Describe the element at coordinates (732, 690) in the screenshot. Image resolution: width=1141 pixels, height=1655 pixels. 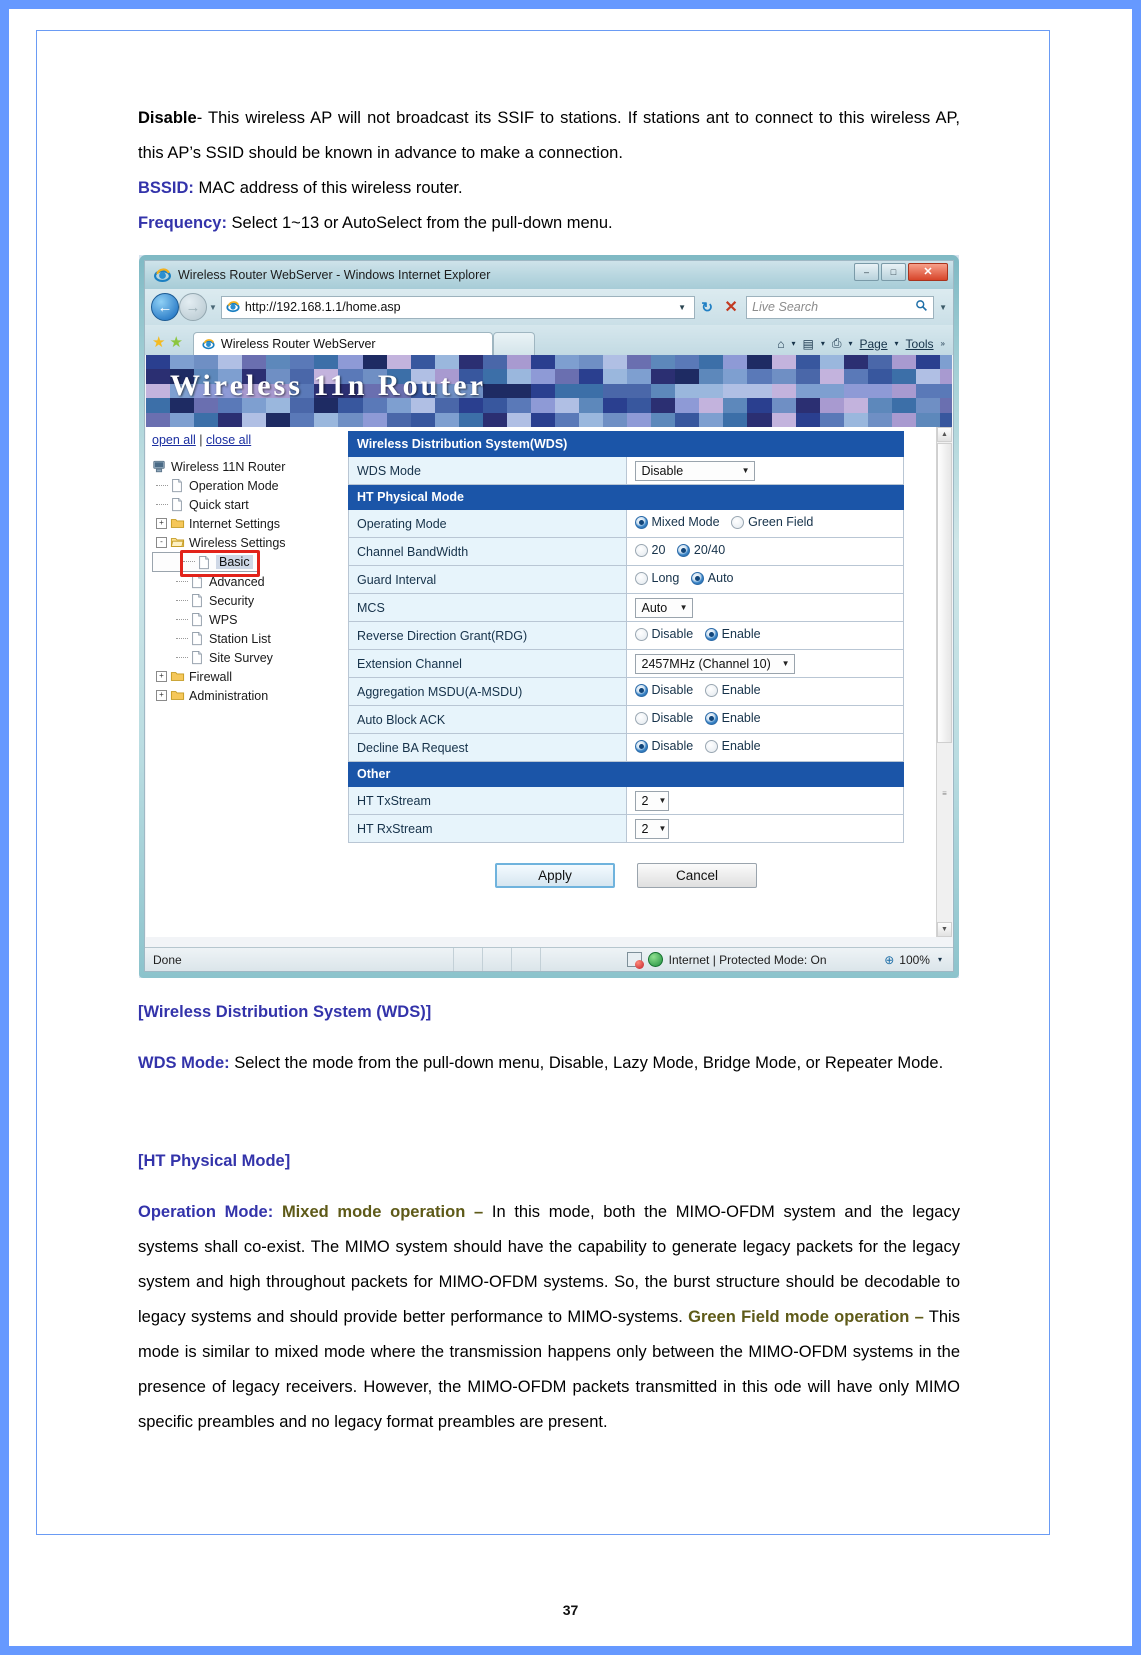
I see `radio-amsdu-2: Enable` at that location.